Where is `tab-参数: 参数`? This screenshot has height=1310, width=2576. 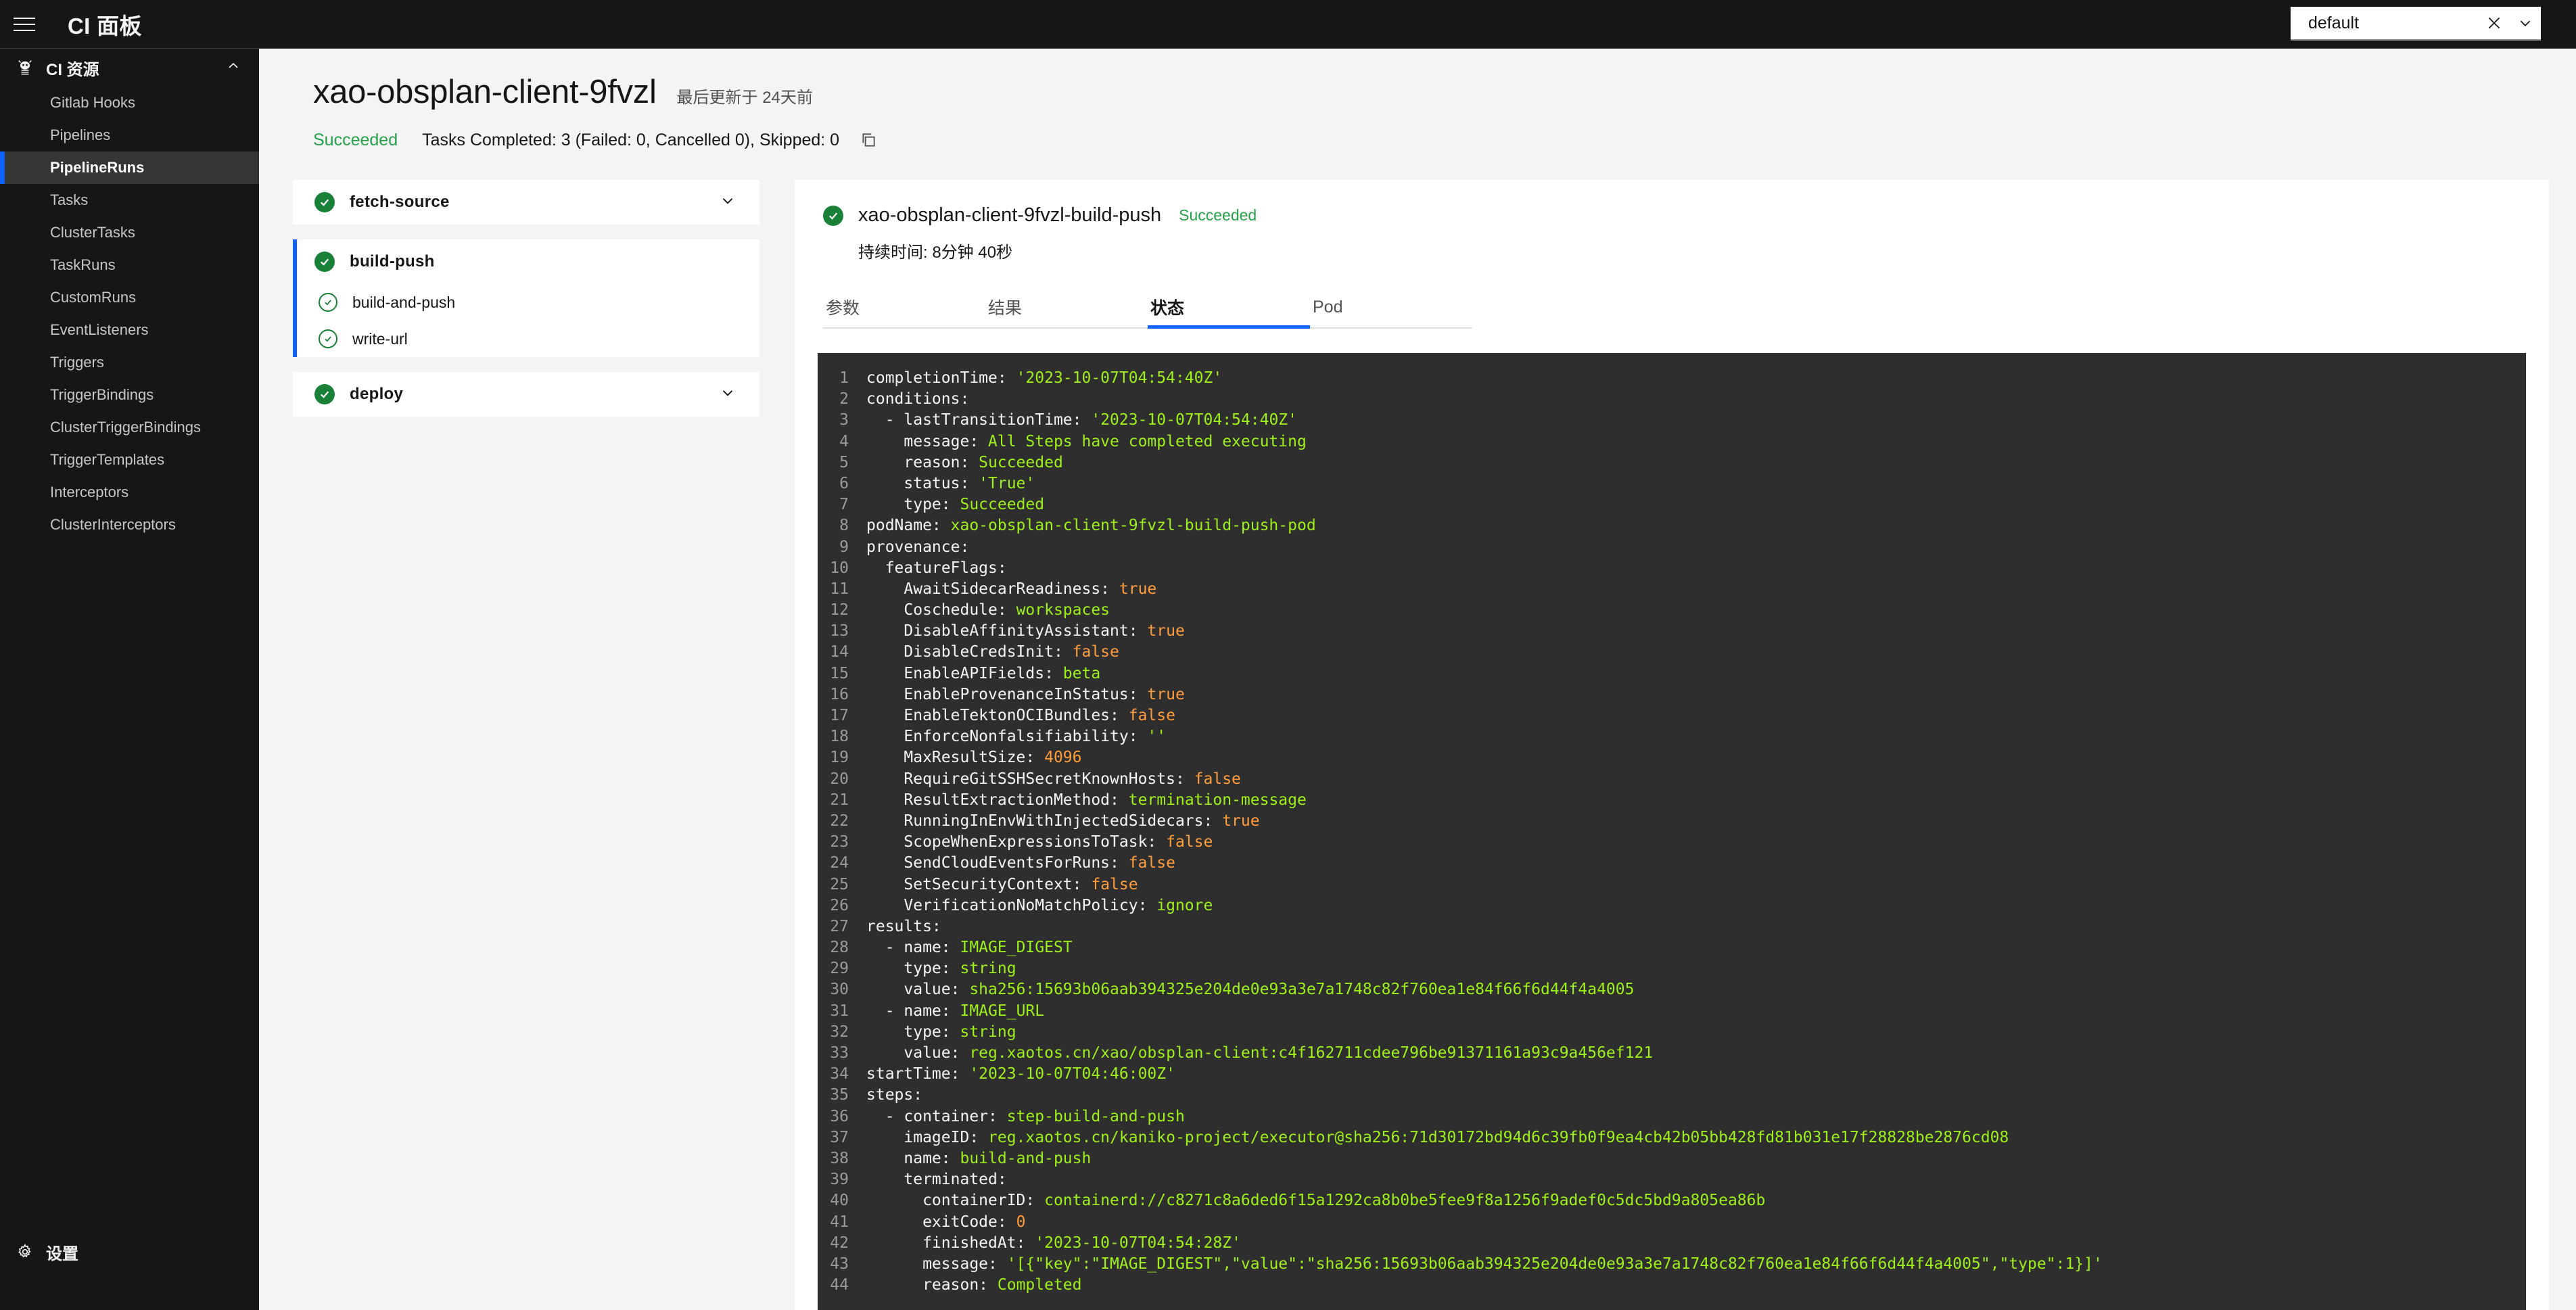 tab-参数: 参数 is located at coordinates (904, 307).